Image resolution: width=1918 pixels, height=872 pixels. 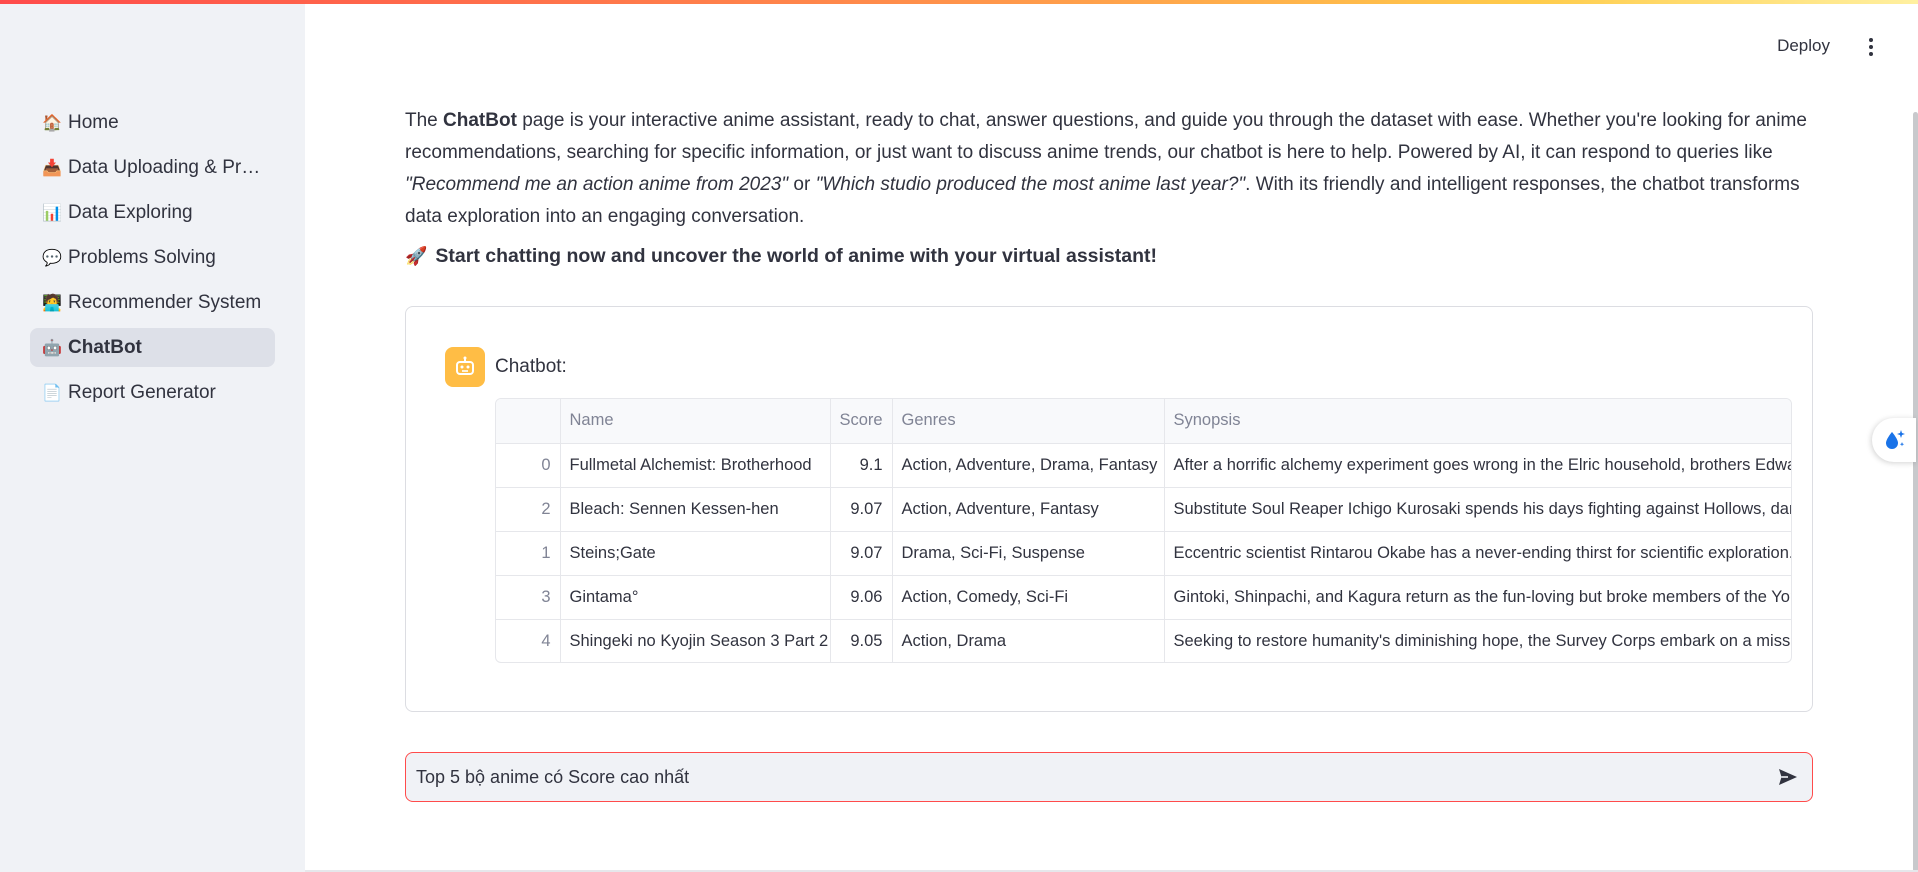 What do you see at coordinates (528, 509) in the screenshot?
I see `row-index: 2` at bounding box center [528, 509].